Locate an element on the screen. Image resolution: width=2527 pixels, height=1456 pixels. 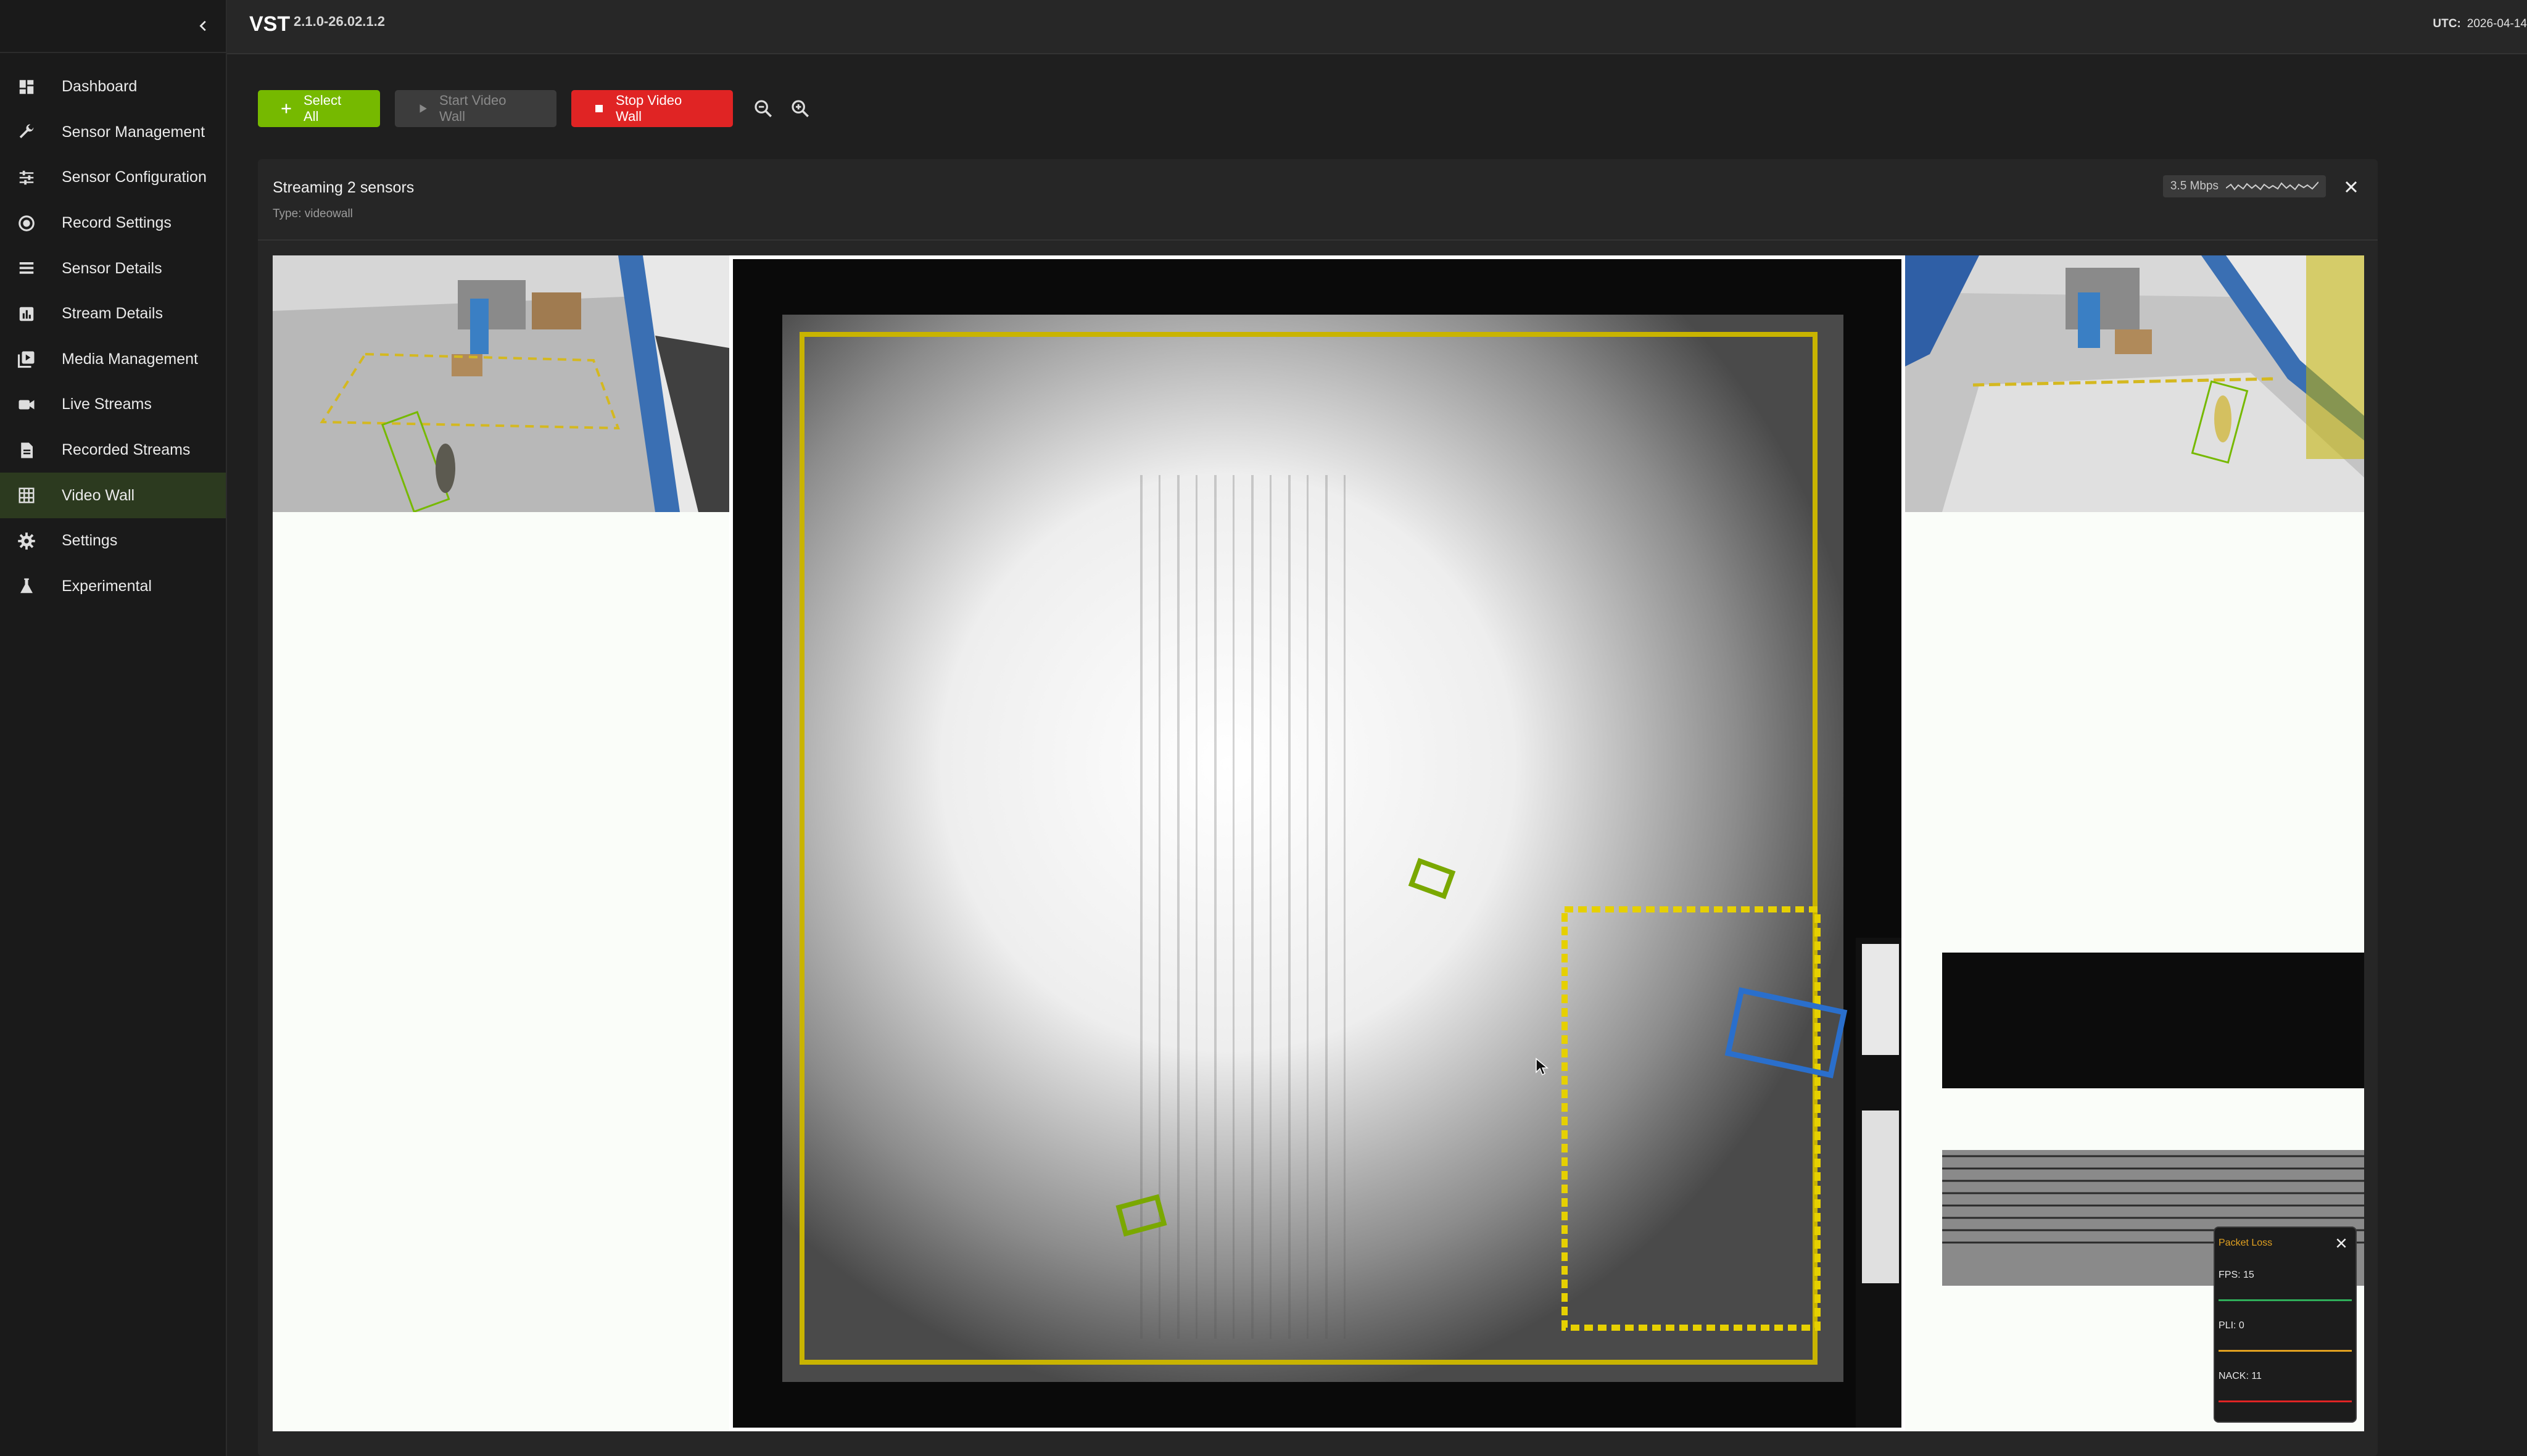
zoom-in-button is located at coordinates (800, 108).